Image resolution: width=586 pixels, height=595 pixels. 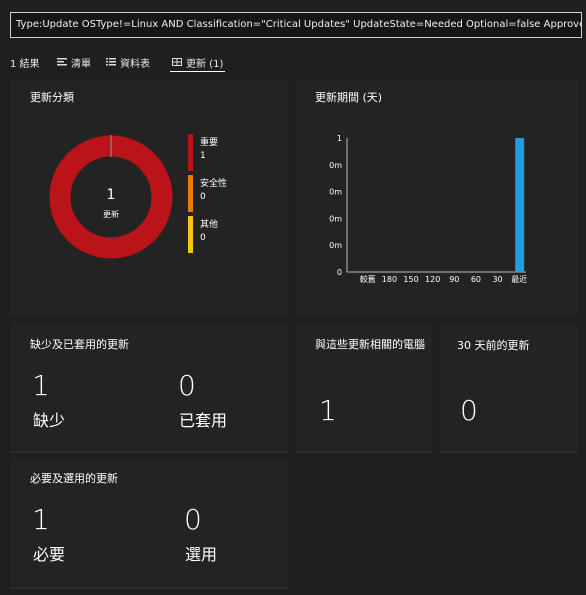 I want to click on legend-swatch-critical, so click(x=190, y=152).